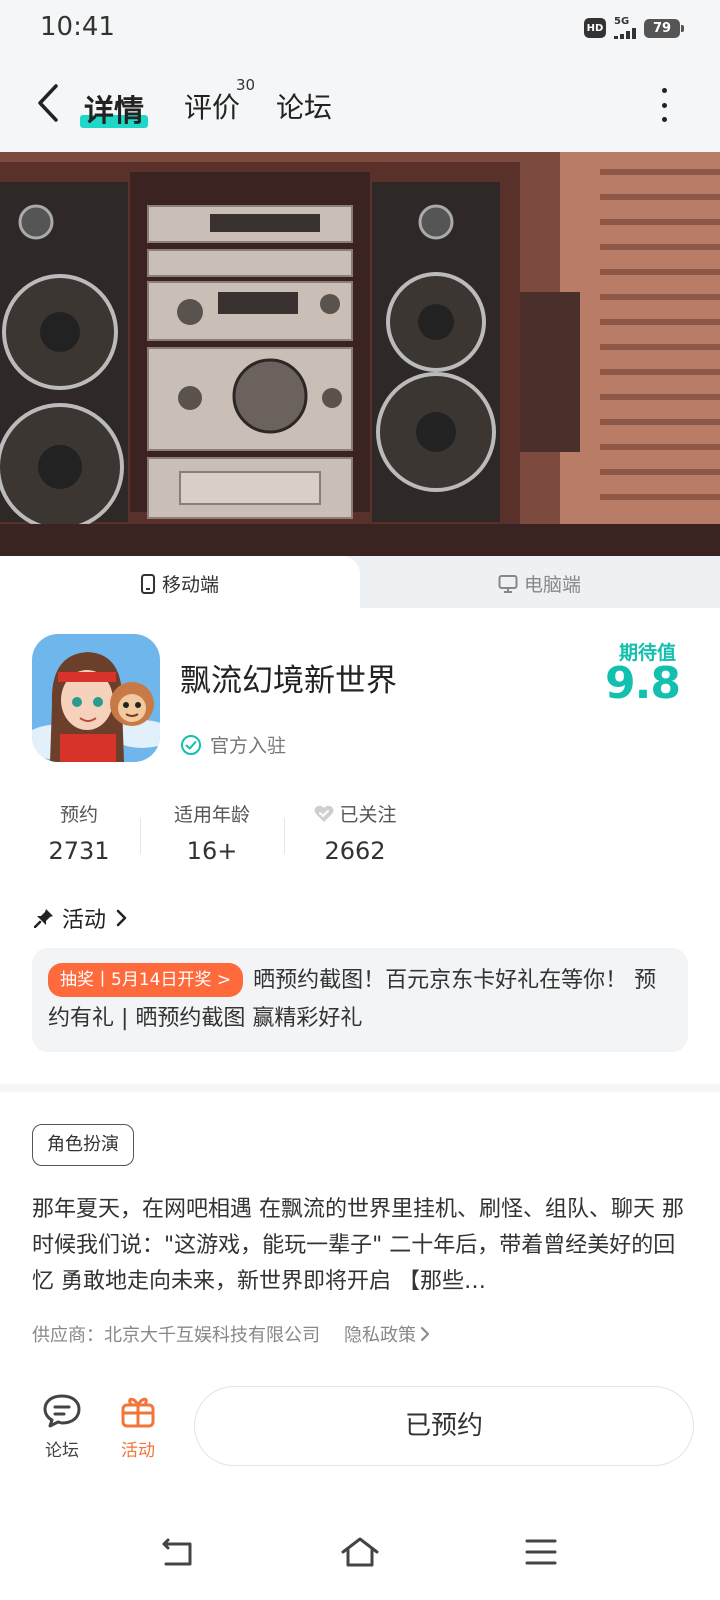  Describe the element at coordinates (146, 980) in the screenshot. I see `lottery-badge: 抽奖丨5月14日开奖 >` at that location.